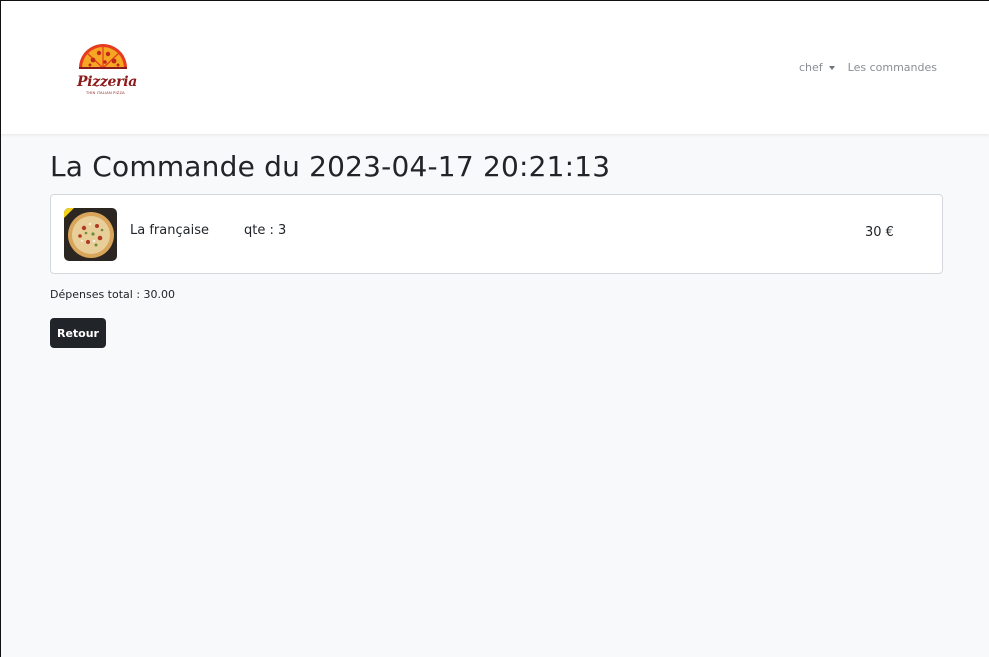 This screenshot has width=989, height=657. I want to click on order-item-card: La française qte : 3 30 €, so click(496, 234).